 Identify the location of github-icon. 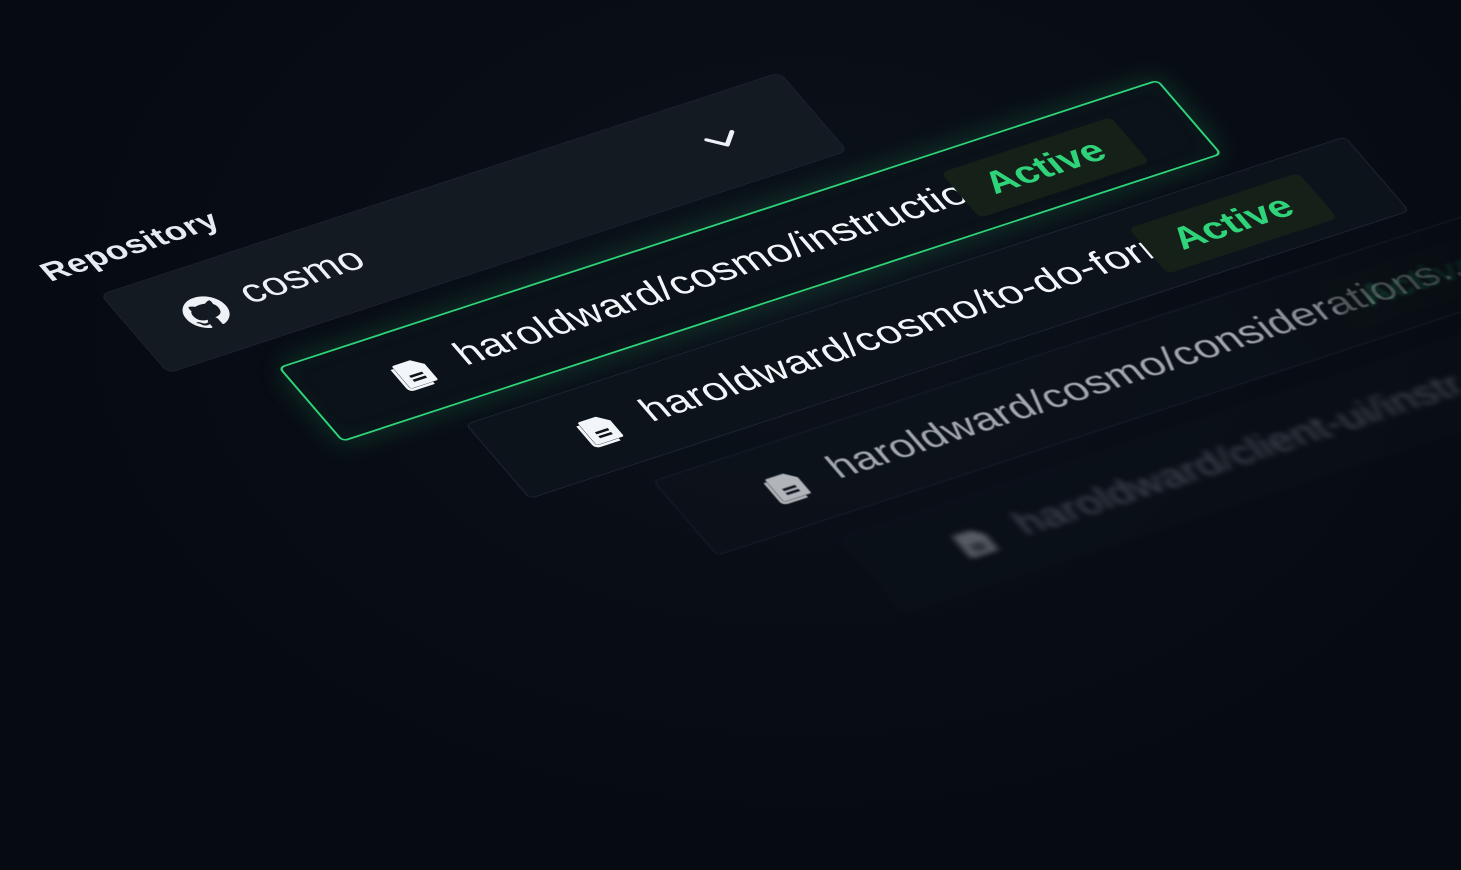
(206, 312).